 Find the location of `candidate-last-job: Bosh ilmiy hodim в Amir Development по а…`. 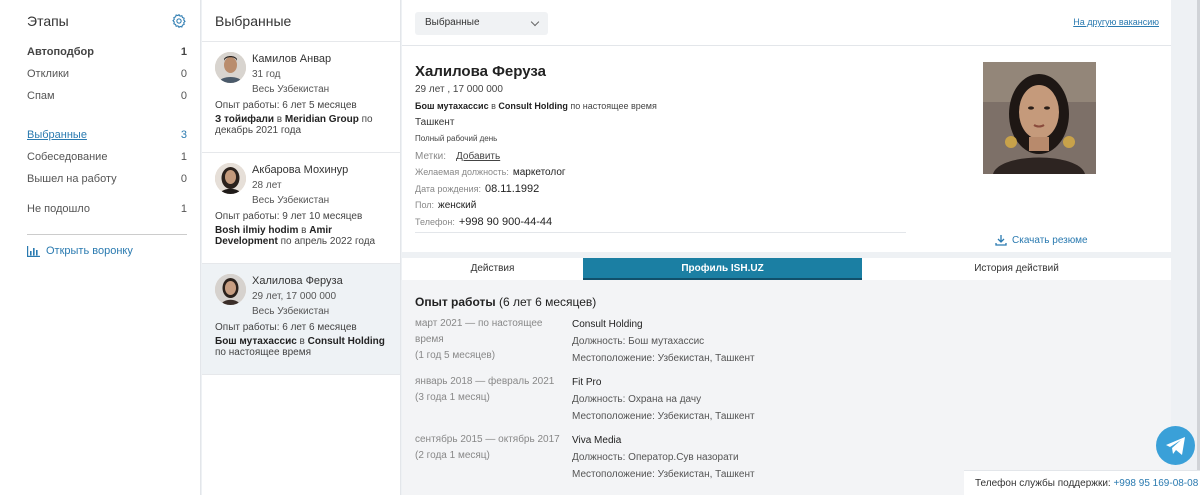

candidate-last-job: Bosh ilmiy hodim в Amir Development по а… is located at coordinates (295, 236).